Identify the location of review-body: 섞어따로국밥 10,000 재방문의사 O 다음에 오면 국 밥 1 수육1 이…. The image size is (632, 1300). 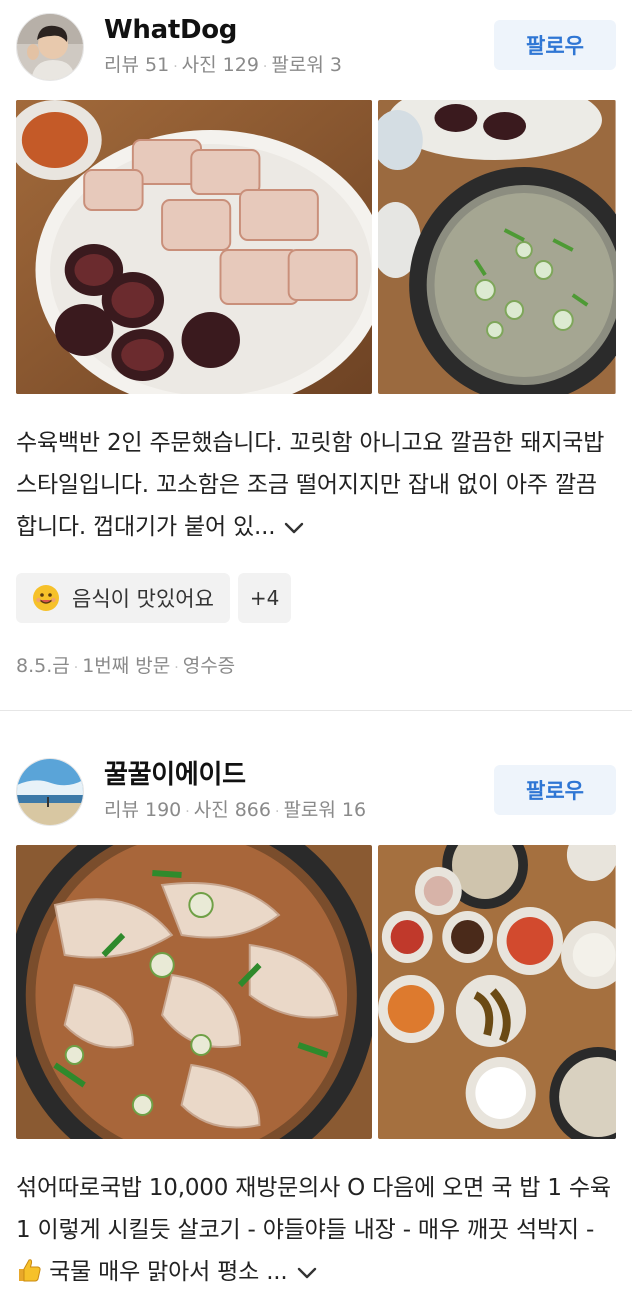
(313, 1209).